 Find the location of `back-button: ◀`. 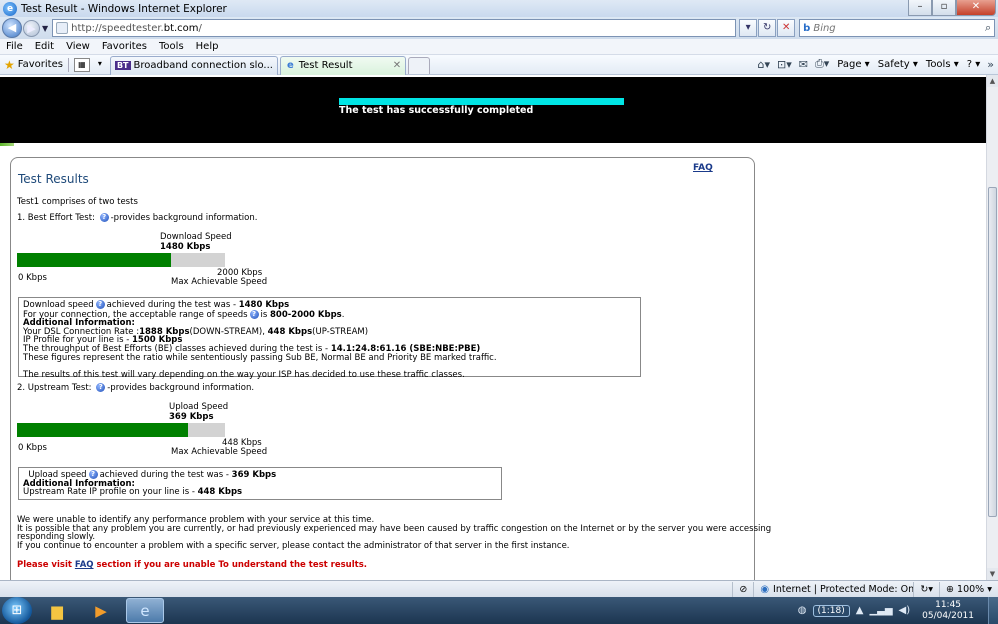

back-button: ◀ is located at coordinates (12, 28).